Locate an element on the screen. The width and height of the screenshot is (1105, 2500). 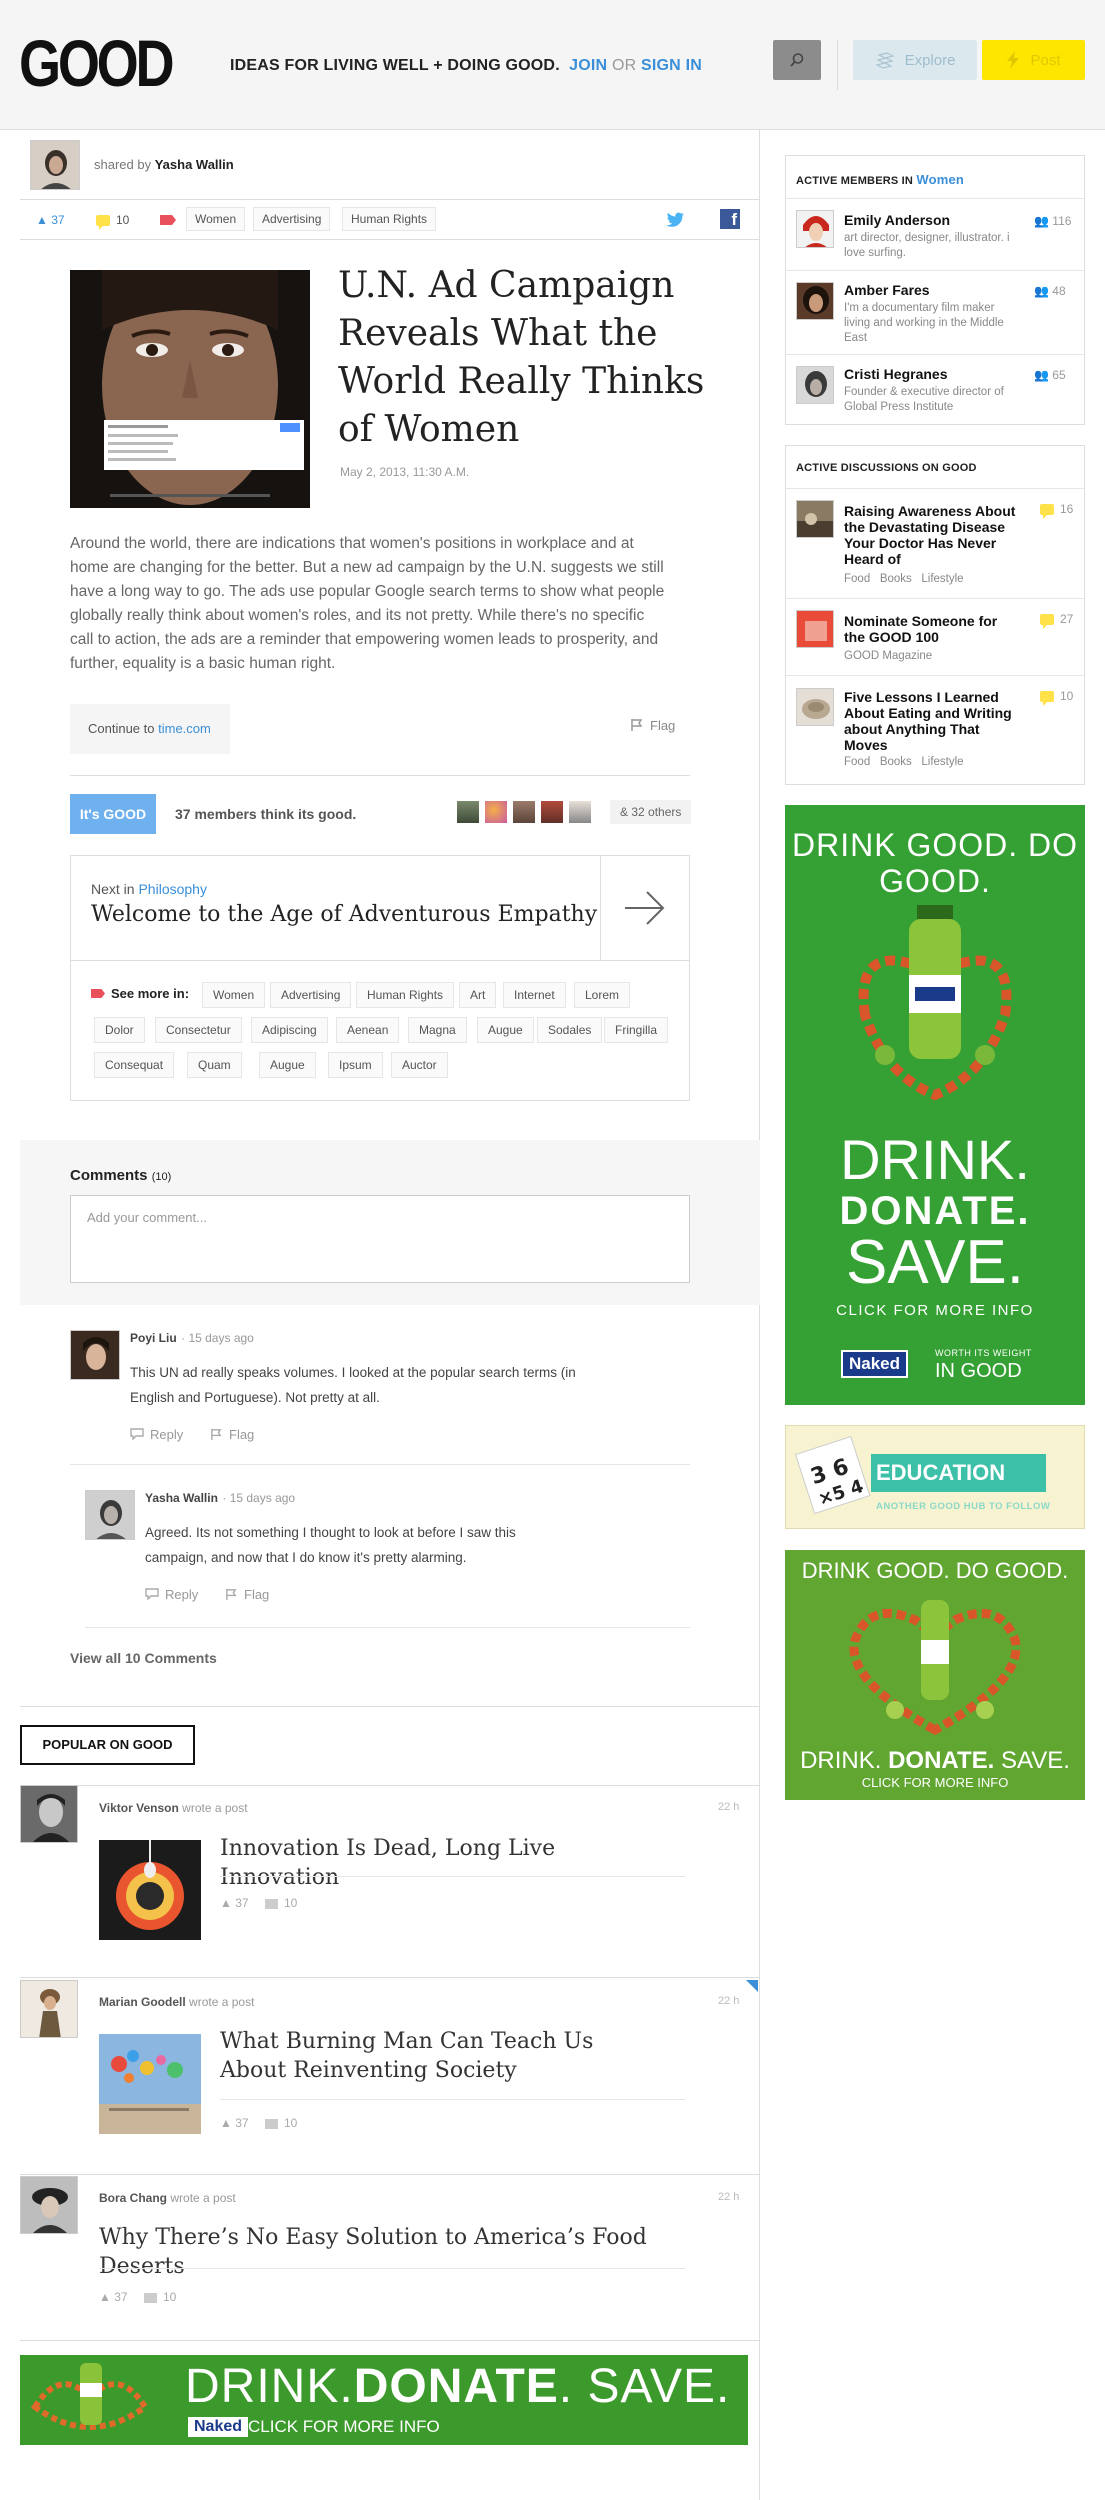
tag-human-rights: Human Rights is located at coordinates (389, 219).